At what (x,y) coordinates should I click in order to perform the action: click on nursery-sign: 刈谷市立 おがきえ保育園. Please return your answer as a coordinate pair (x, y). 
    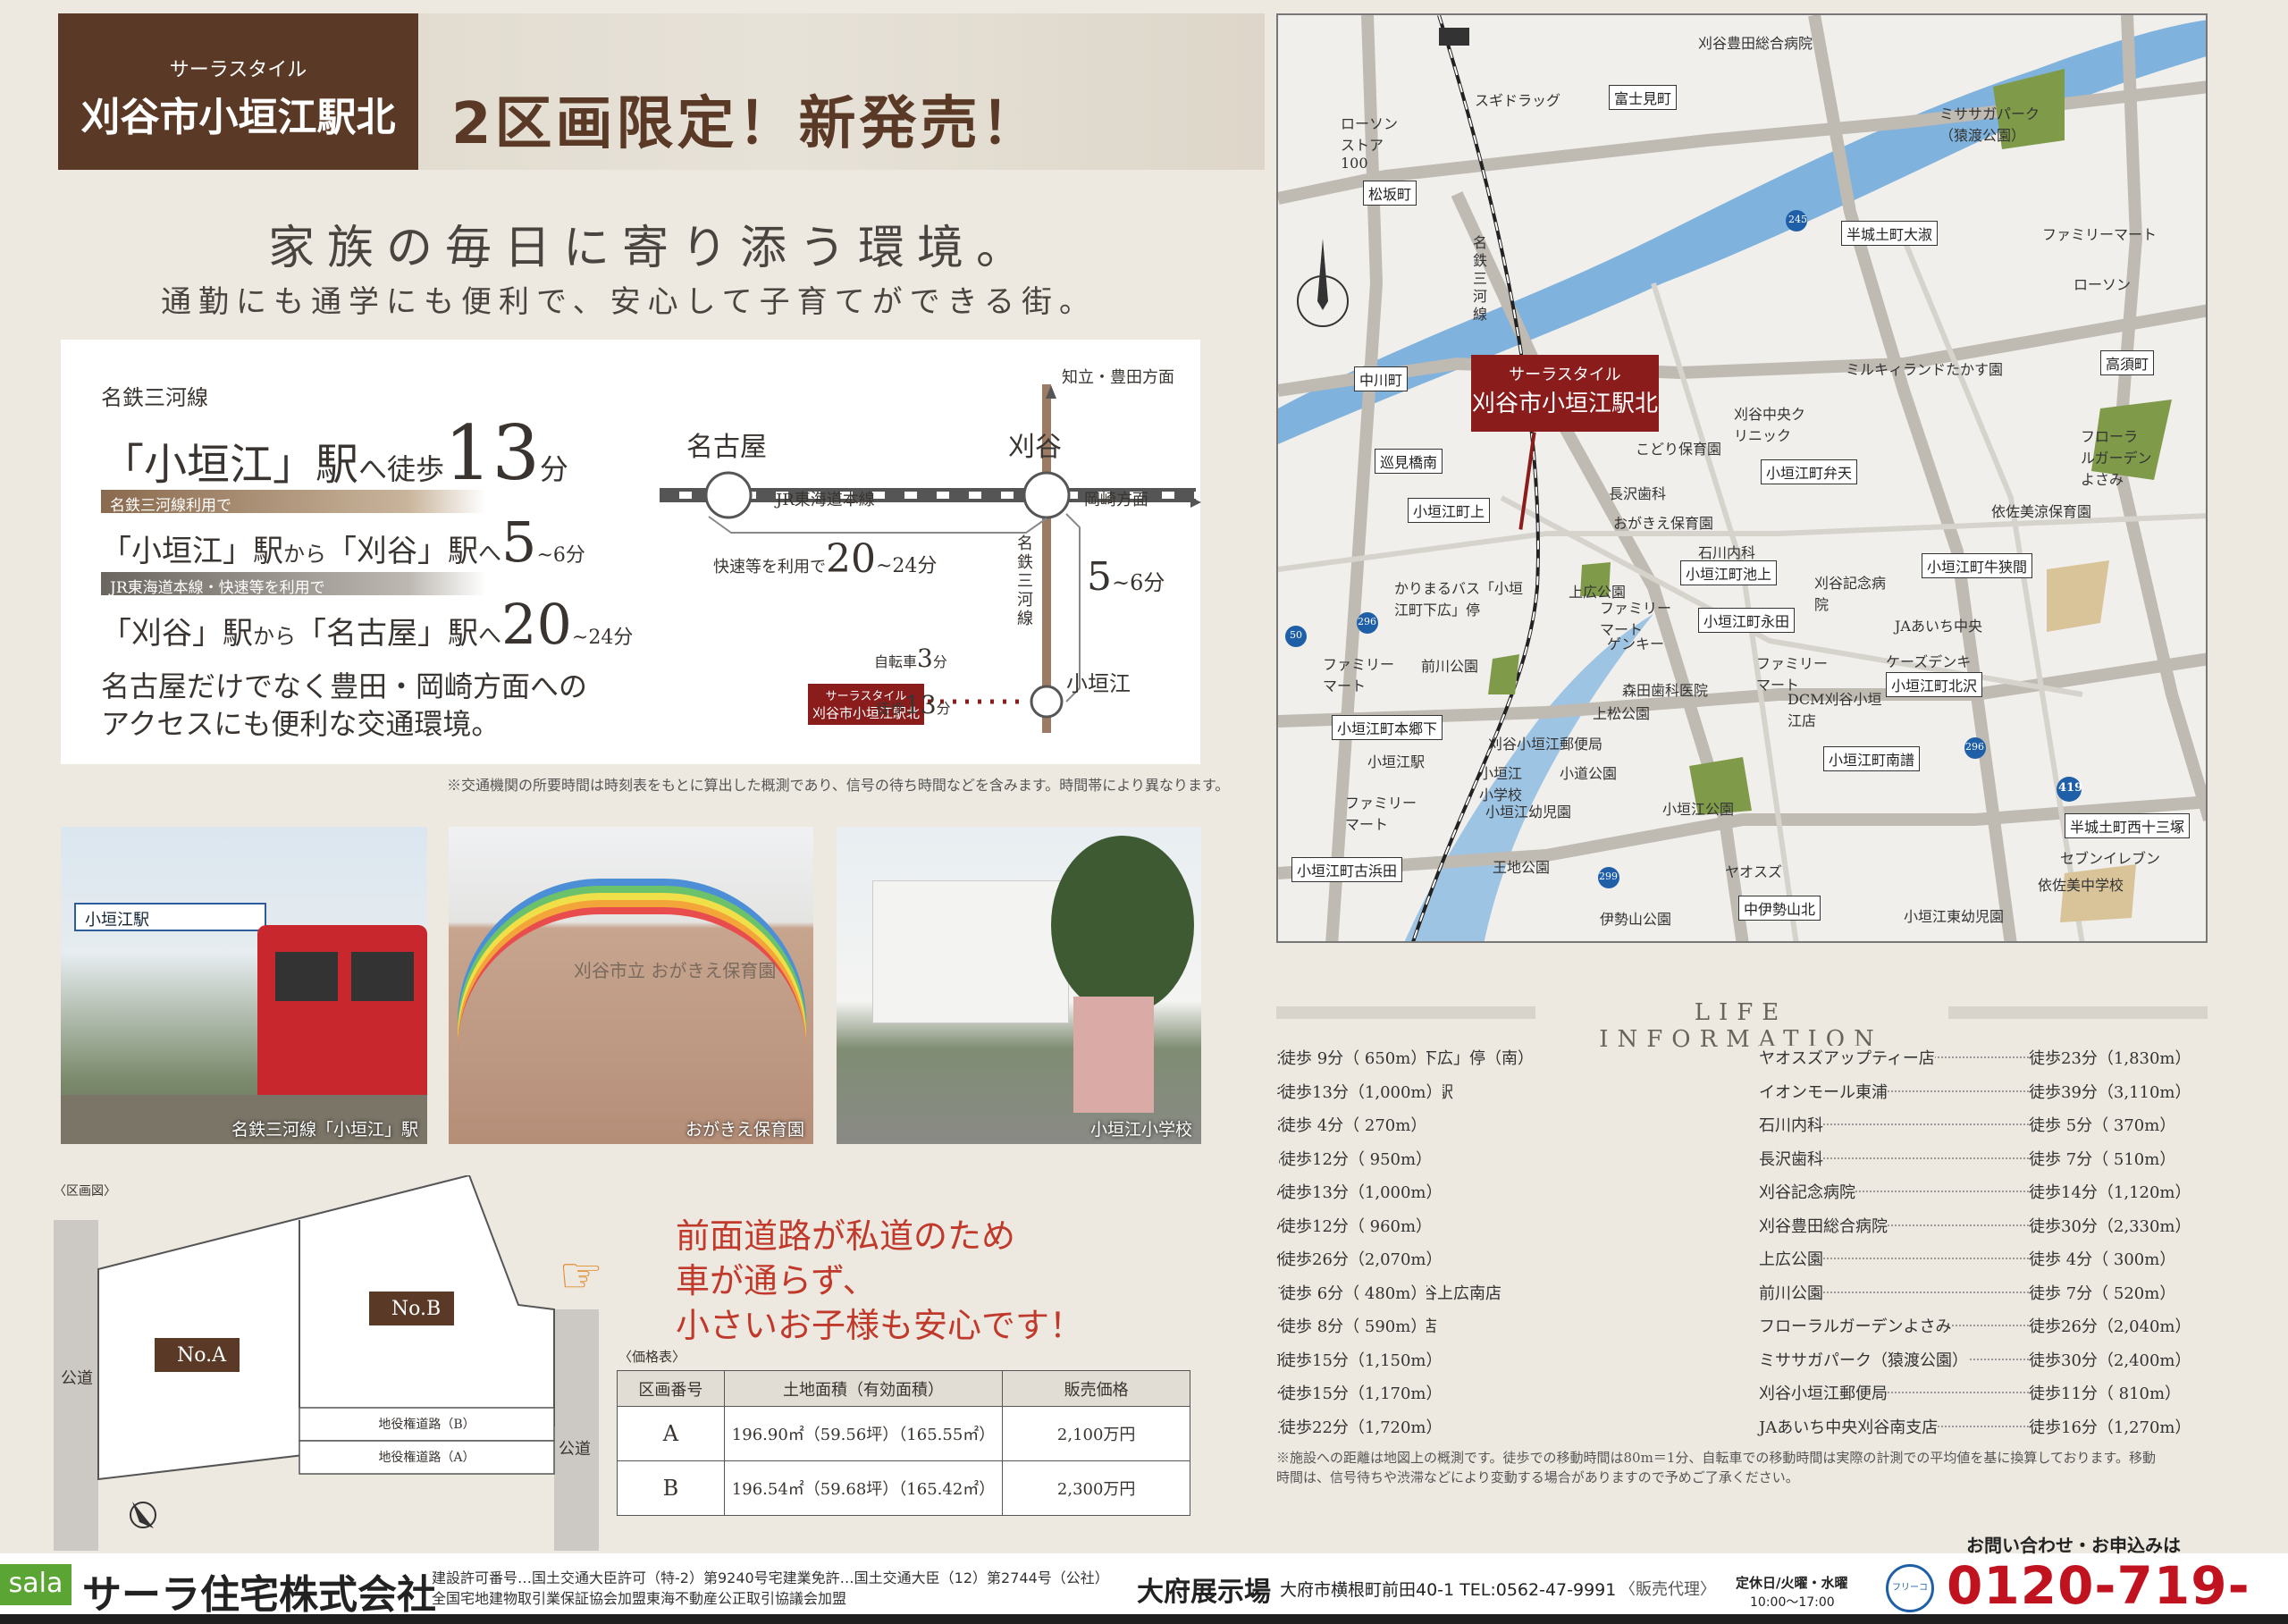
    Looking at the image, I should click on (676, 970).